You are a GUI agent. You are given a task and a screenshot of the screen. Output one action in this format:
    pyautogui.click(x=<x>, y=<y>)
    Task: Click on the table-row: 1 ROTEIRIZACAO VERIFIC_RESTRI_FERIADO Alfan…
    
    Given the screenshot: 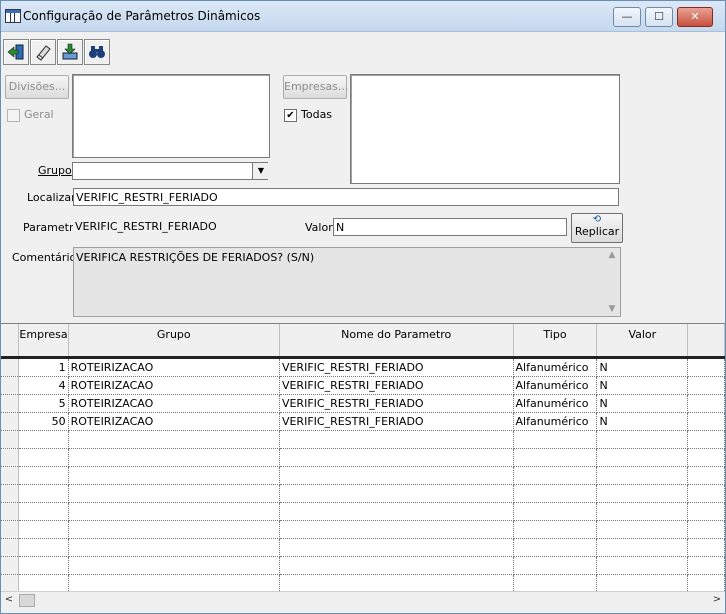 What is the action you would take?
    pyautogui.click(x=363, y=367)
    